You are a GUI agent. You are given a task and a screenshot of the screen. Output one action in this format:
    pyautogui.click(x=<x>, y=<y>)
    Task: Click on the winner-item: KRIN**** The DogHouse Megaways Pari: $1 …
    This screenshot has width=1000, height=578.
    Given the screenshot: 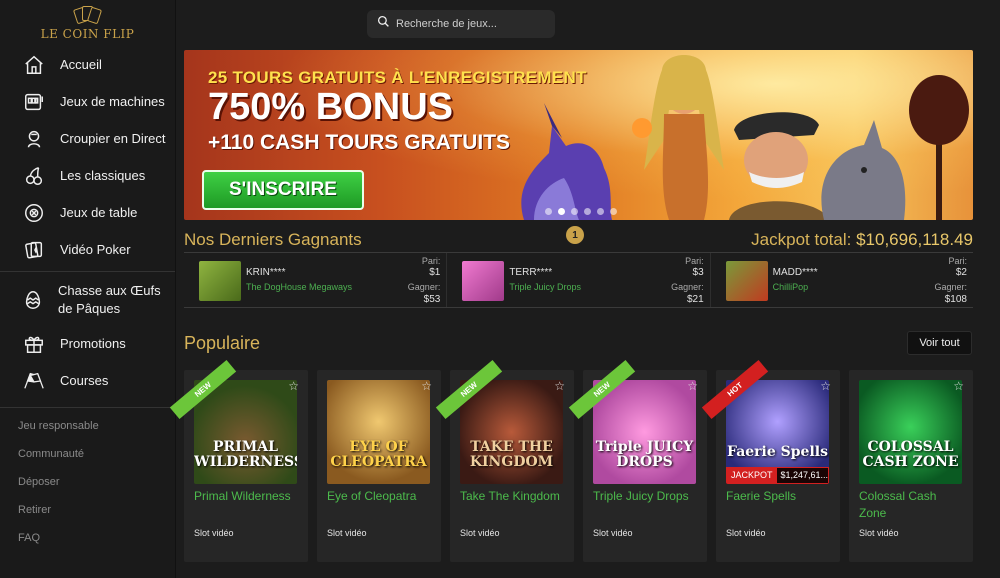 What is the action you would take?
    pyautogui.click(x=316, y=280)
    